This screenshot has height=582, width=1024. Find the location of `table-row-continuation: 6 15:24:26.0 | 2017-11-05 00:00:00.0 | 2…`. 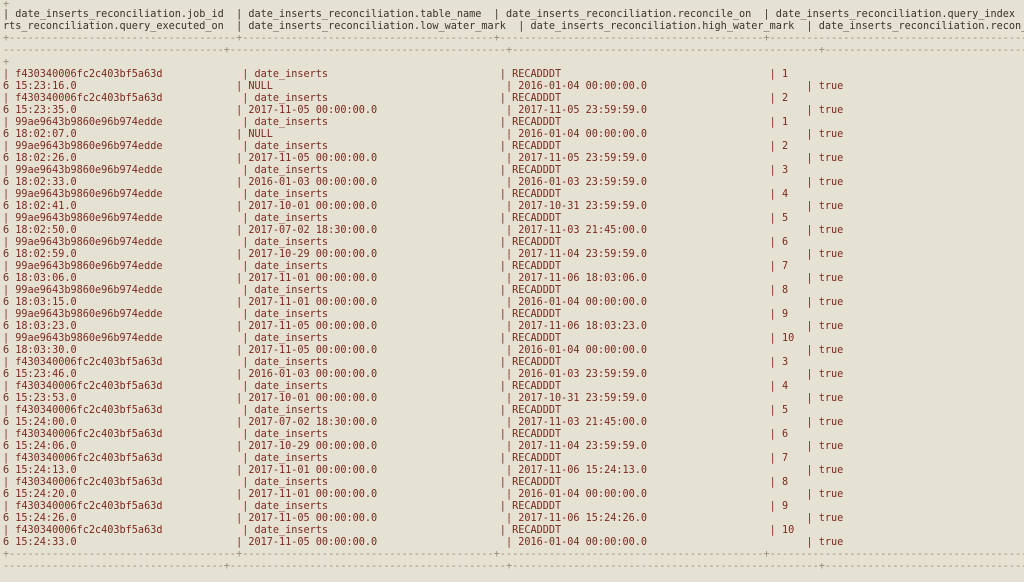

table-row-continuation: 6 15:24:26.0 | 2017-11-05 00:00:00.0 | 2… is located at coordinates (513, 518).